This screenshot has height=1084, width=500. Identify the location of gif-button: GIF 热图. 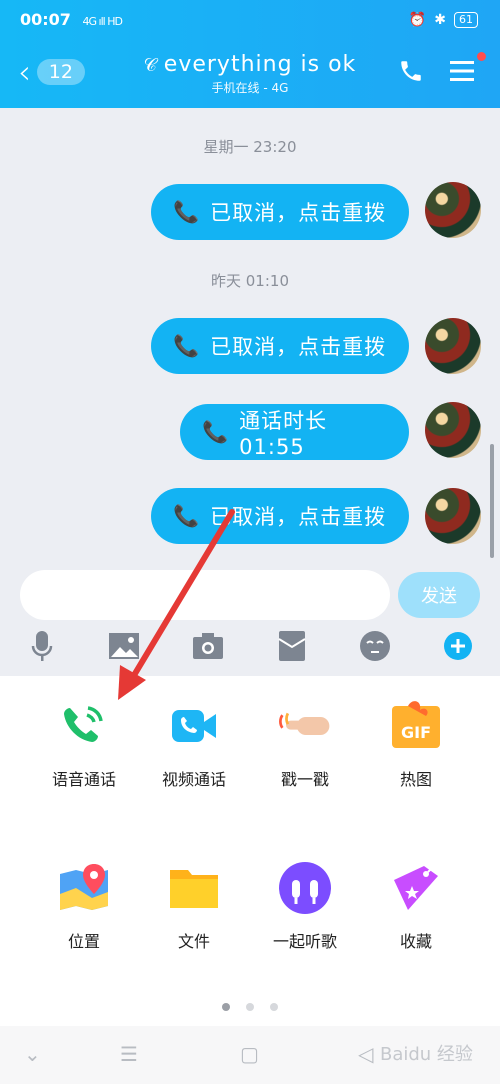
(416, 744).